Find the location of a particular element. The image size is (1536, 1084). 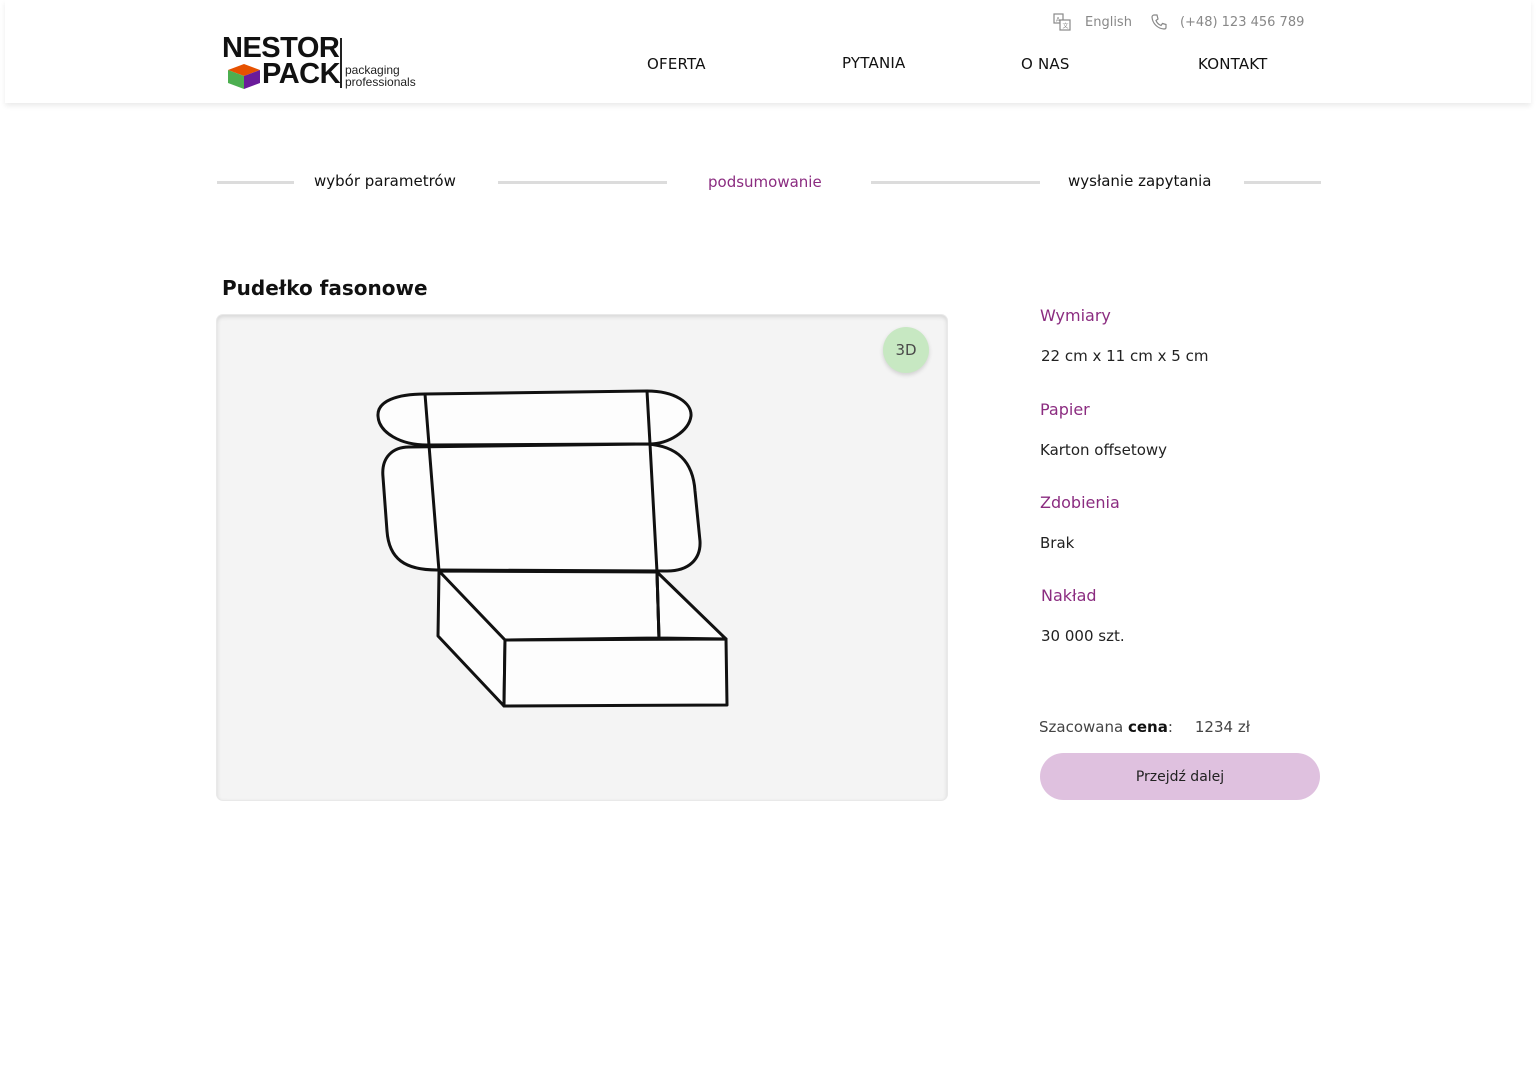

spec-value-quantity: 30 000 szt. is located at coordinates (1083, 636).